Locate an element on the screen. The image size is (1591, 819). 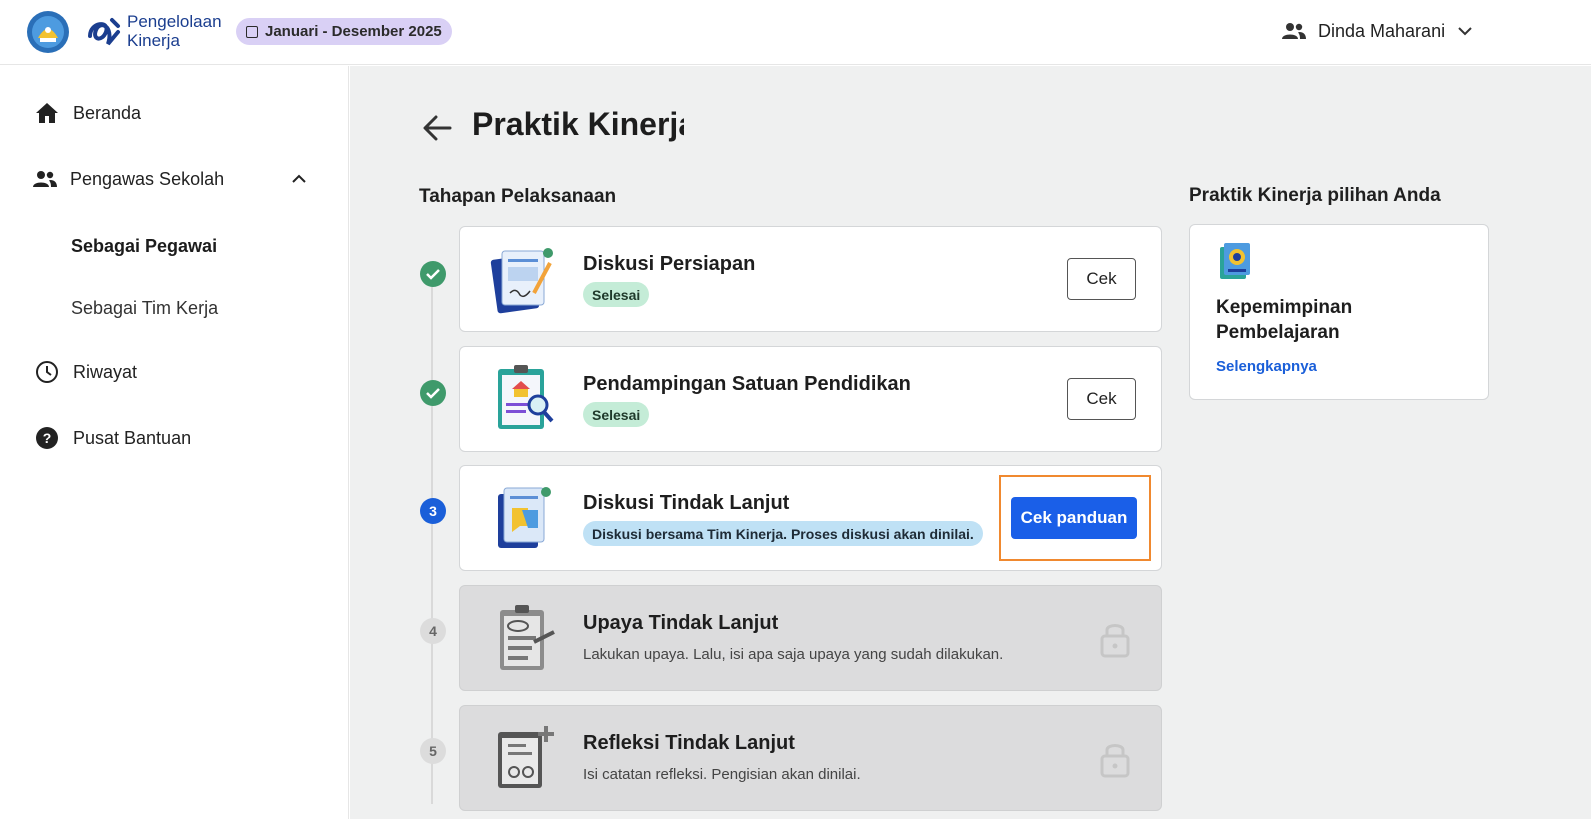
step-connector-line is located at coordinates (432, 541).